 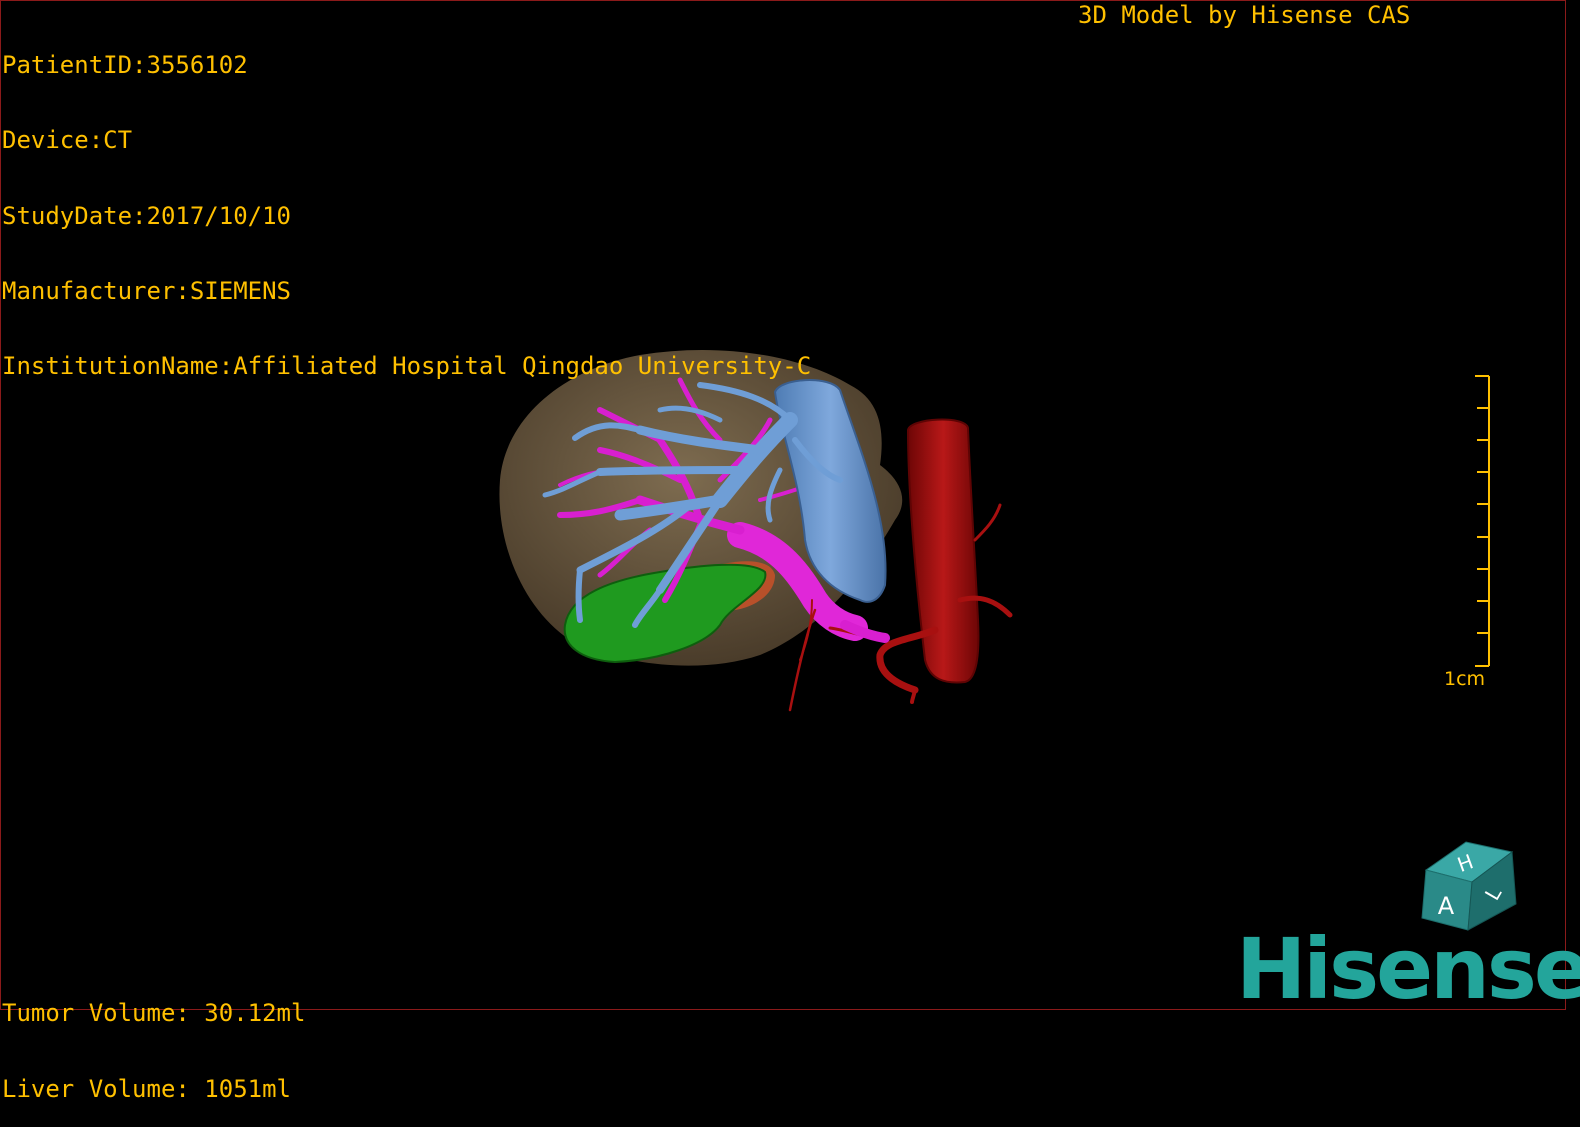 I want to click on orientation-front-label: A, so click(x=1446, y=906).